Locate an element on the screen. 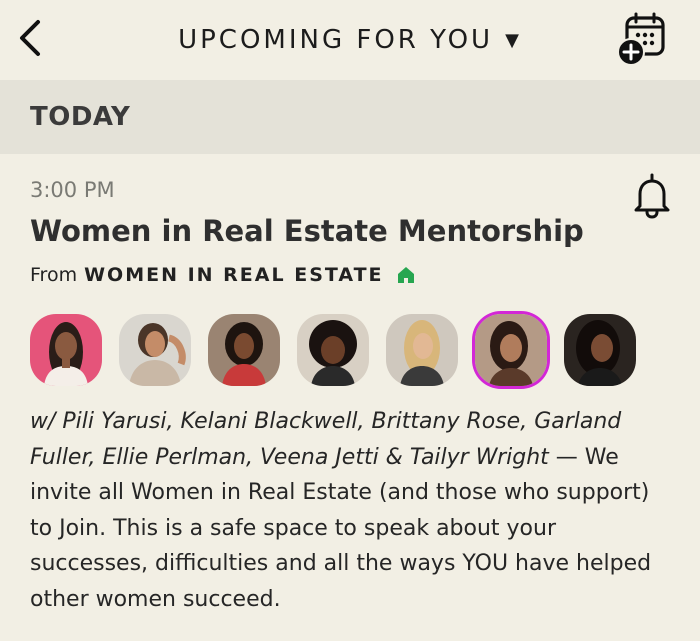  club-link: From WOMEN IN REAL ESTATE is located at coordinates (223, 275).